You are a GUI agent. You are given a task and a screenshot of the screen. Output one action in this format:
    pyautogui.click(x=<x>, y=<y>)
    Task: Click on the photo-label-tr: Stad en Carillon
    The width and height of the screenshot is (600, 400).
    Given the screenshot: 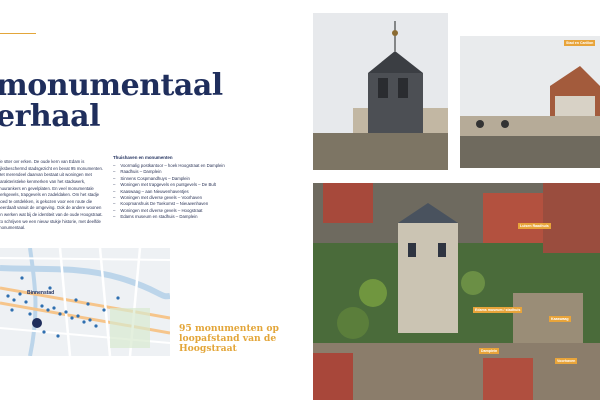 What is the action you would take?
    pyautogui.click(x=580, y=43)
    